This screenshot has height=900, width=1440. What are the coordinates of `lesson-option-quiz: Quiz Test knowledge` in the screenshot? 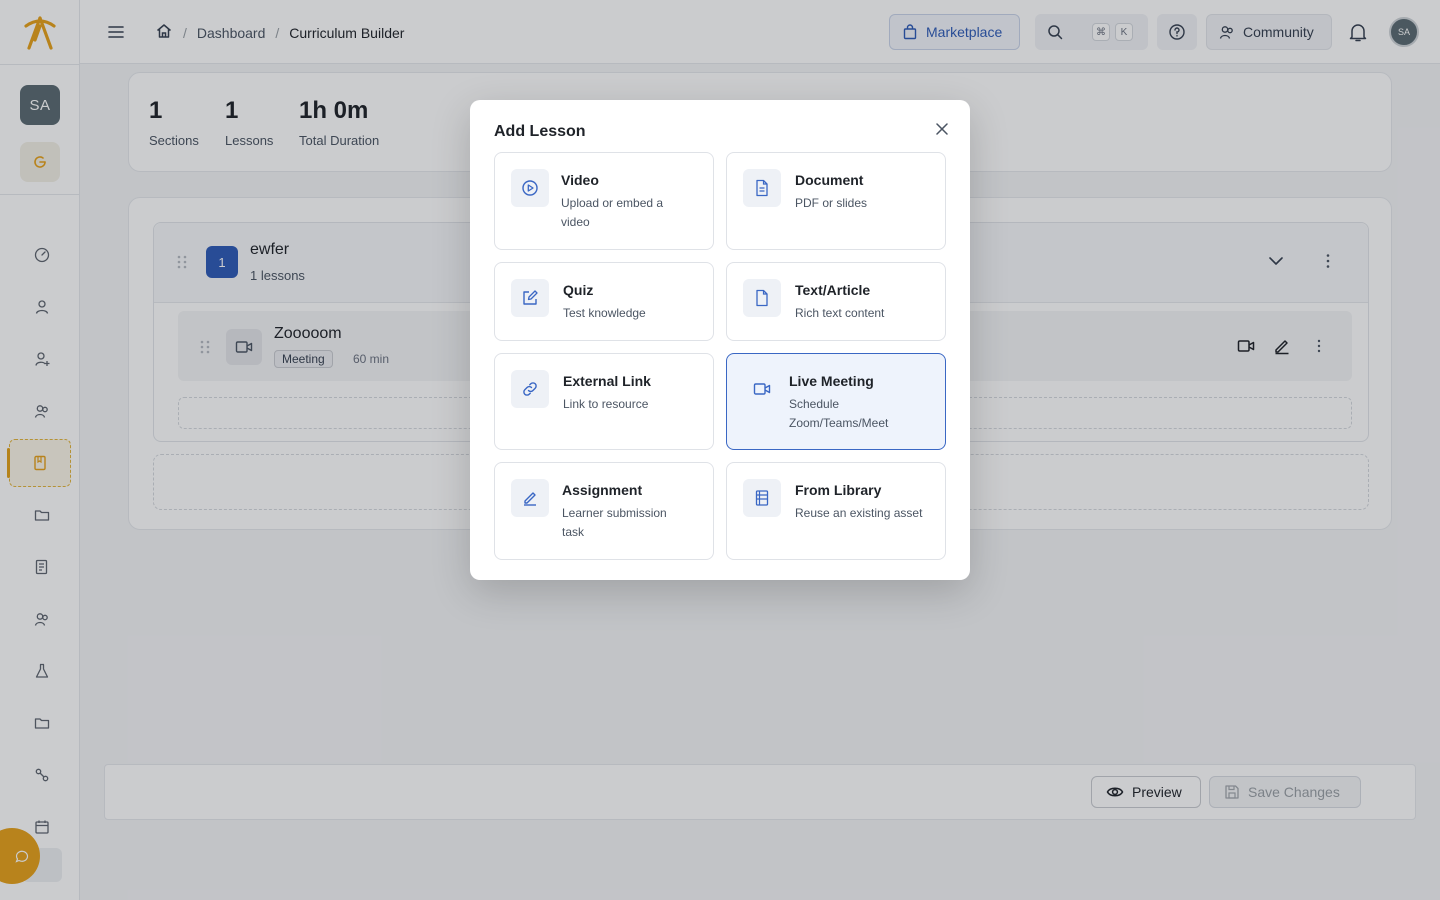 It's located at (604, 301).